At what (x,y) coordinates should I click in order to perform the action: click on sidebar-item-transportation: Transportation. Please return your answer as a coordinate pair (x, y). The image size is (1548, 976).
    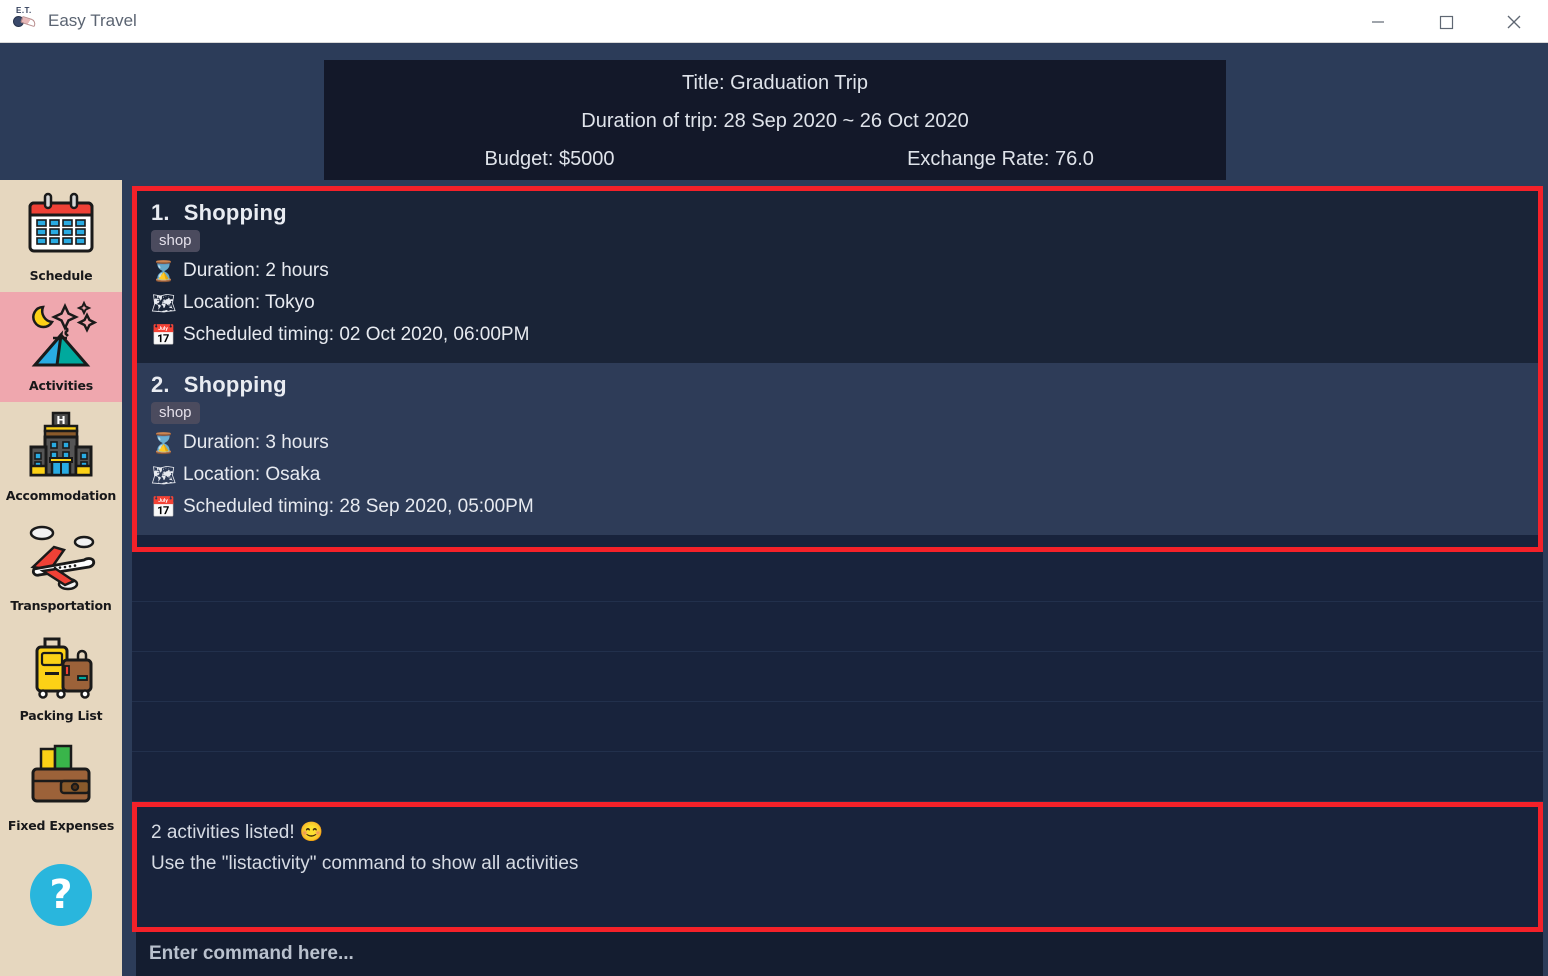
    Looking at the image, I should click on (61, 567).